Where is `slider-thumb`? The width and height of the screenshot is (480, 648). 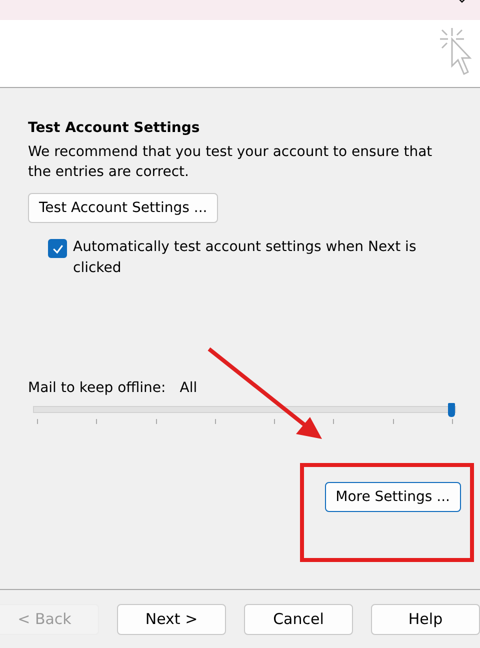
slider-thumb is located at coordinates (451, 410).